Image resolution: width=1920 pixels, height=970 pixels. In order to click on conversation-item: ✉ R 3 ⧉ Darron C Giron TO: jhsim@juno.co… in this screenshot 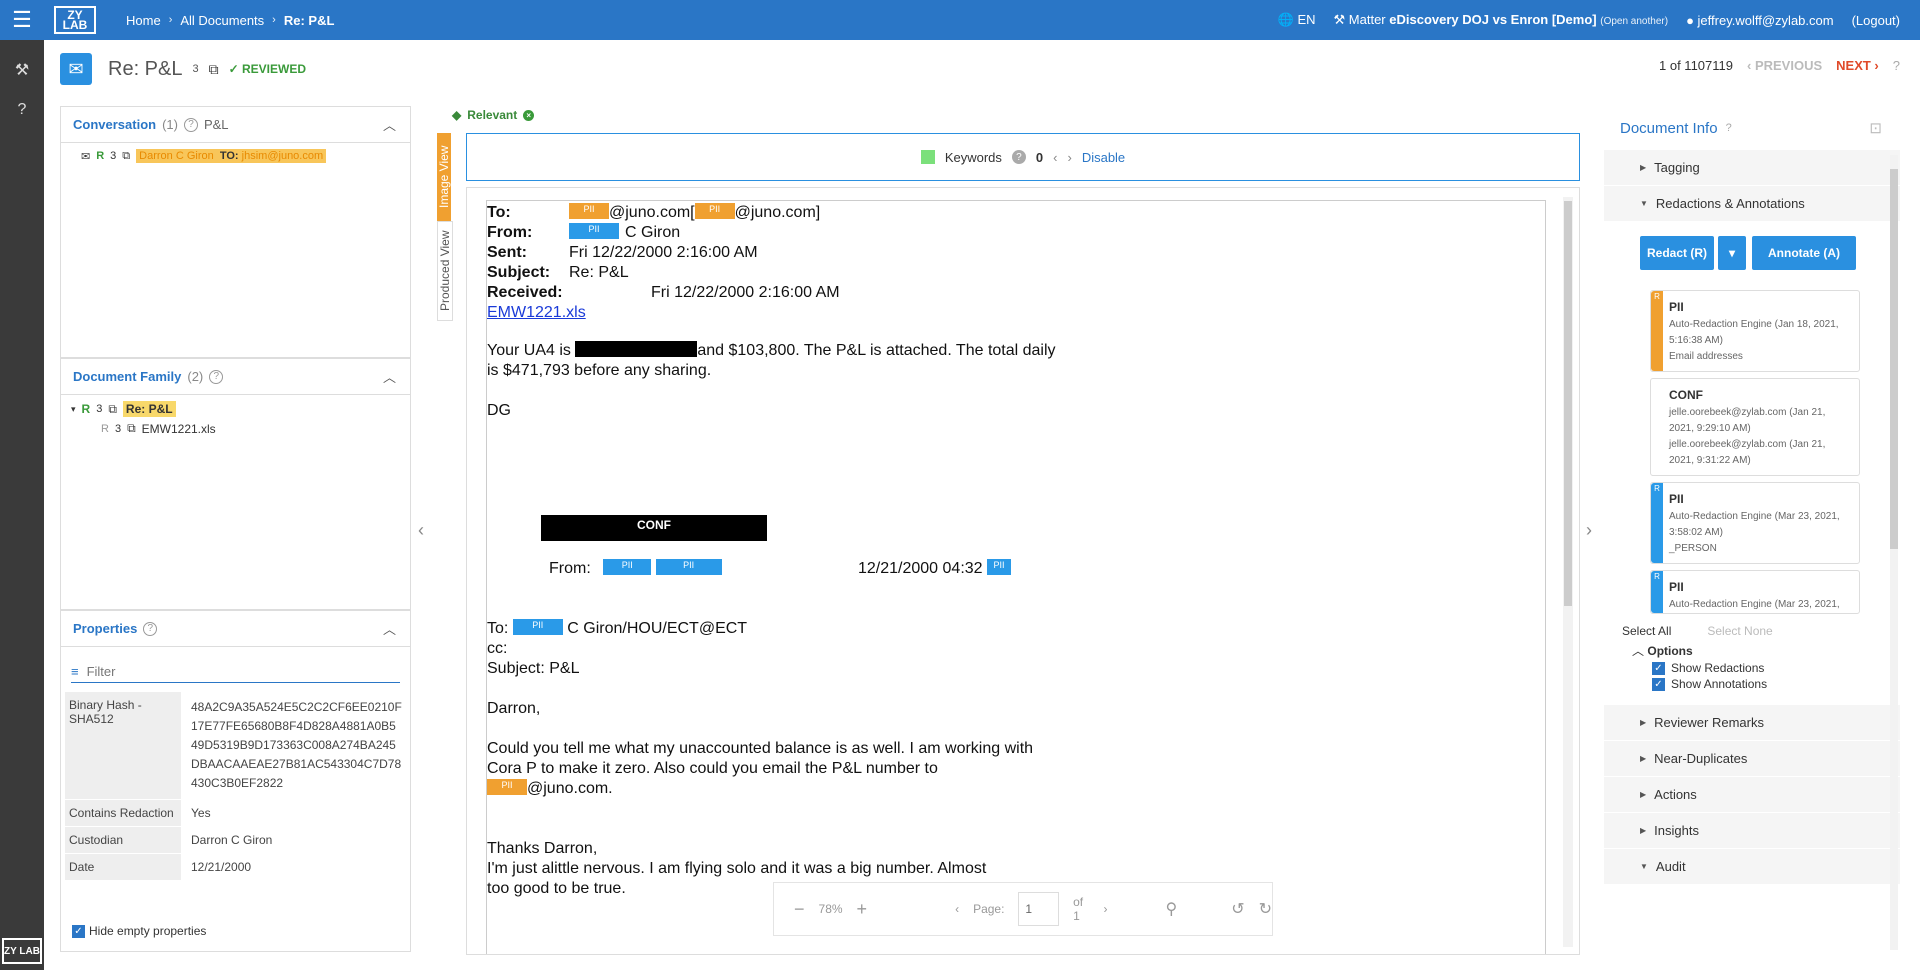, I will do `click(235, 153)`.